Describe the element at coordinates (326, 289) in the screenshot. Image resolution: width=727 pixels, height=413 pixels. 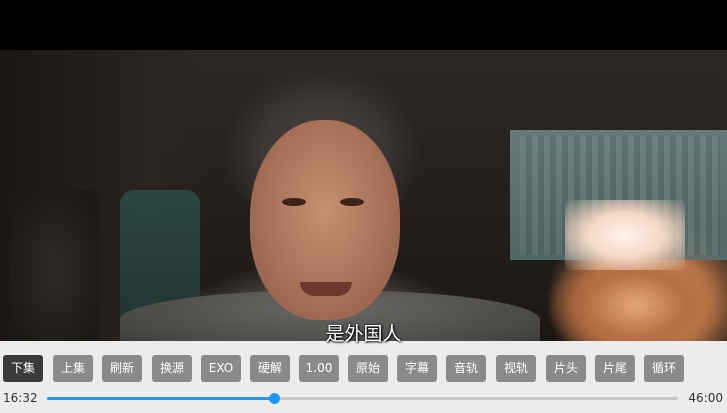
I see `person-mouth` at that location.